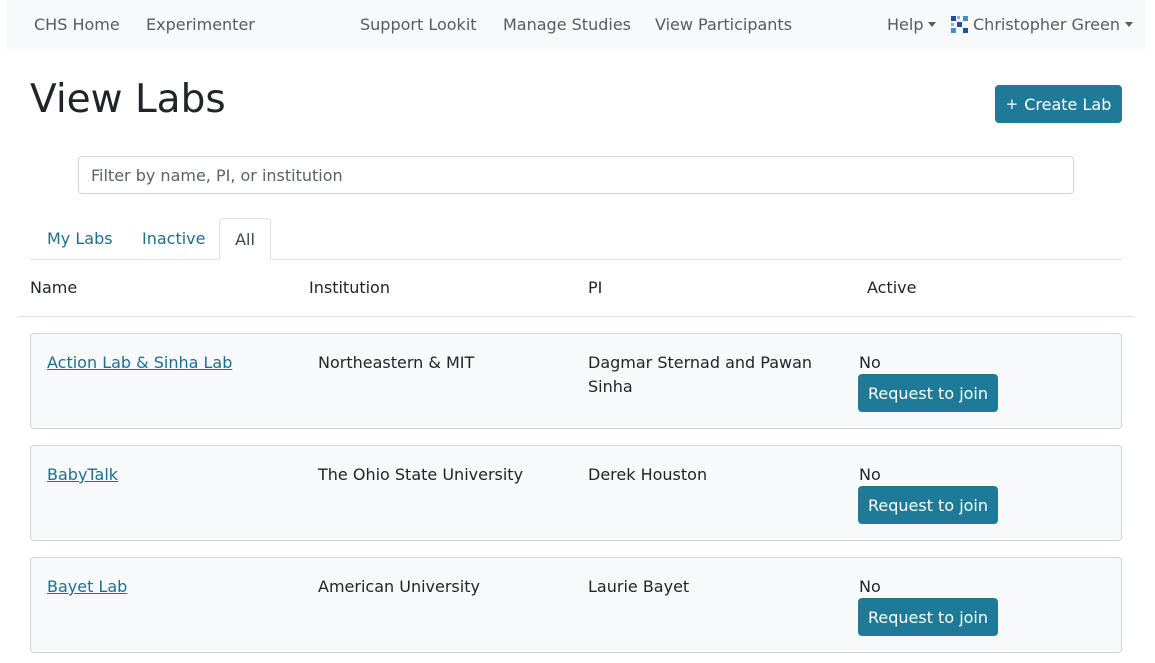 The width and height of the screenshot is (1155, 663). Describe the element at coordinates (80, 239) in the screenshot. I see `tab-my-labs: My Labs` at that location.